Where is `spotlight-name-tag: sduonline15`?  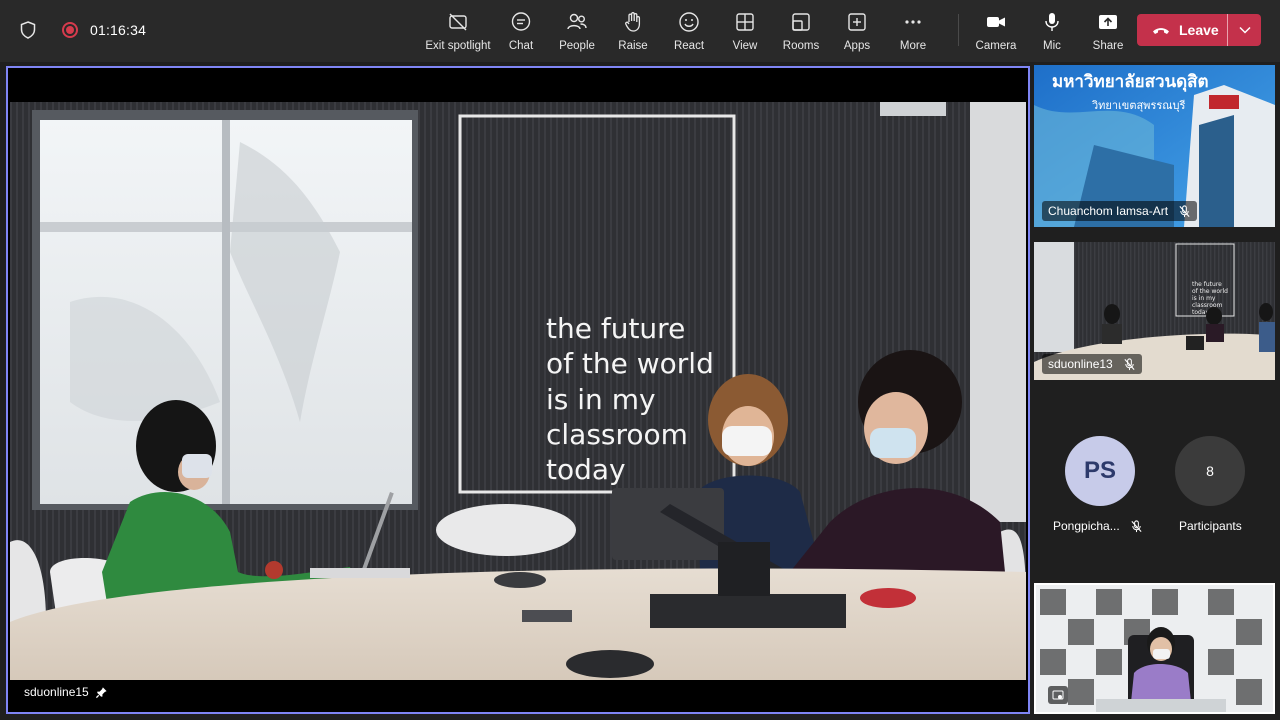 spotlight-name-tag: sduonline15 is located at coordinates (66, 692).